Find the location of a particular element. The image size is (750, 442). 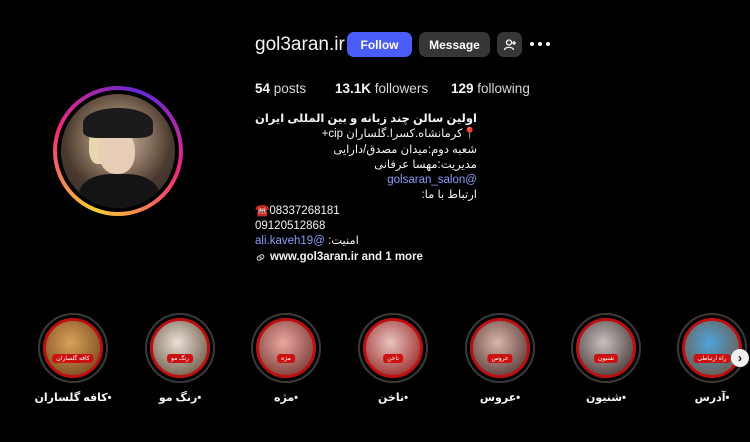

following-stat: 129 following is located at coordinates (490, 88).